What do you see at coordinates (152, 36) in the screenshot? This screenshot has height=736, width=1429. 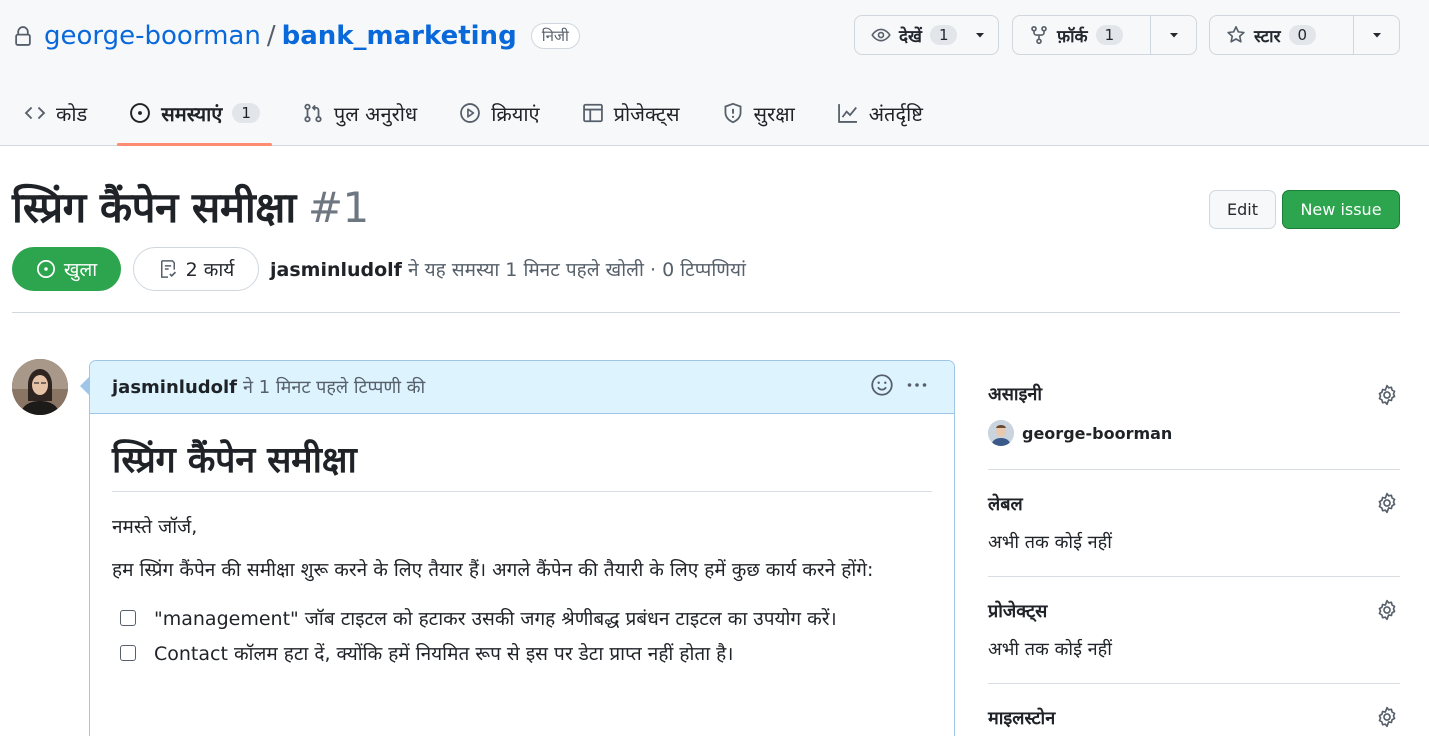 I see `repo-owner-link: george-boorman` at bounding box center [152, 36].